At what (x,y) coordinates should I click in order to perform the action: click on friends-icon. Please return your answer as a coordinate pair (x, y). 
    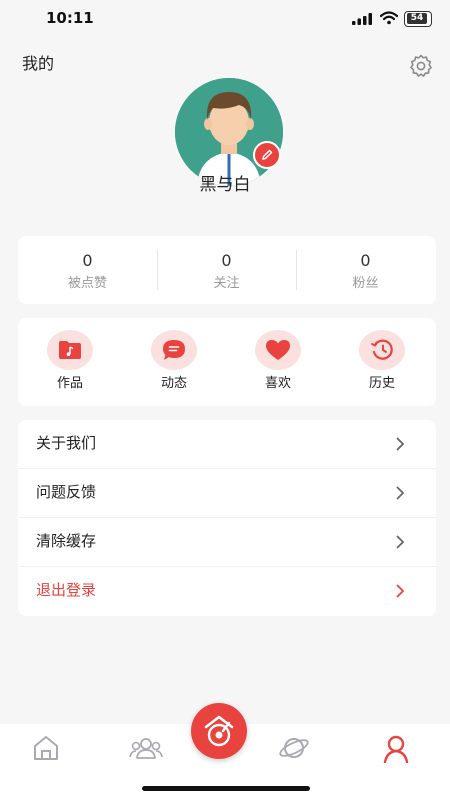
    Looking at the image, I should click on (146, 748).